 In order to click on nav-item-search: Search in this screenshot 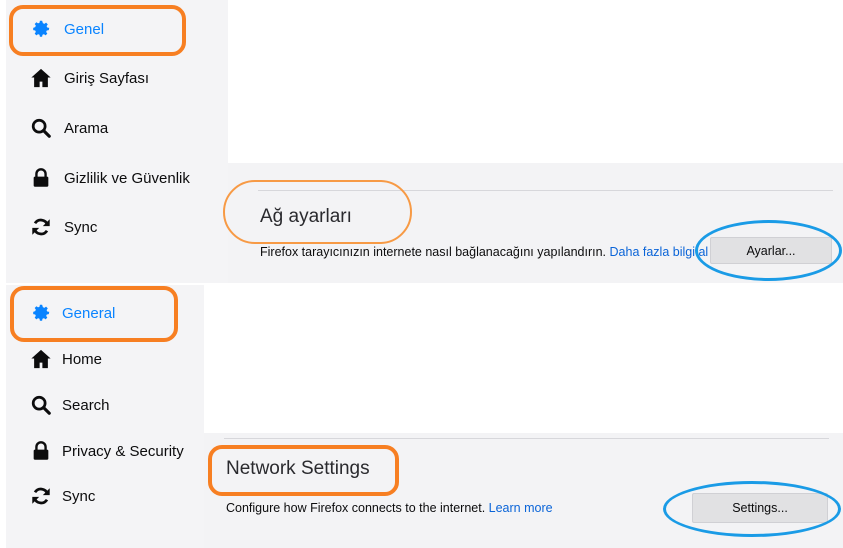, I will do `click(70, 405)`.